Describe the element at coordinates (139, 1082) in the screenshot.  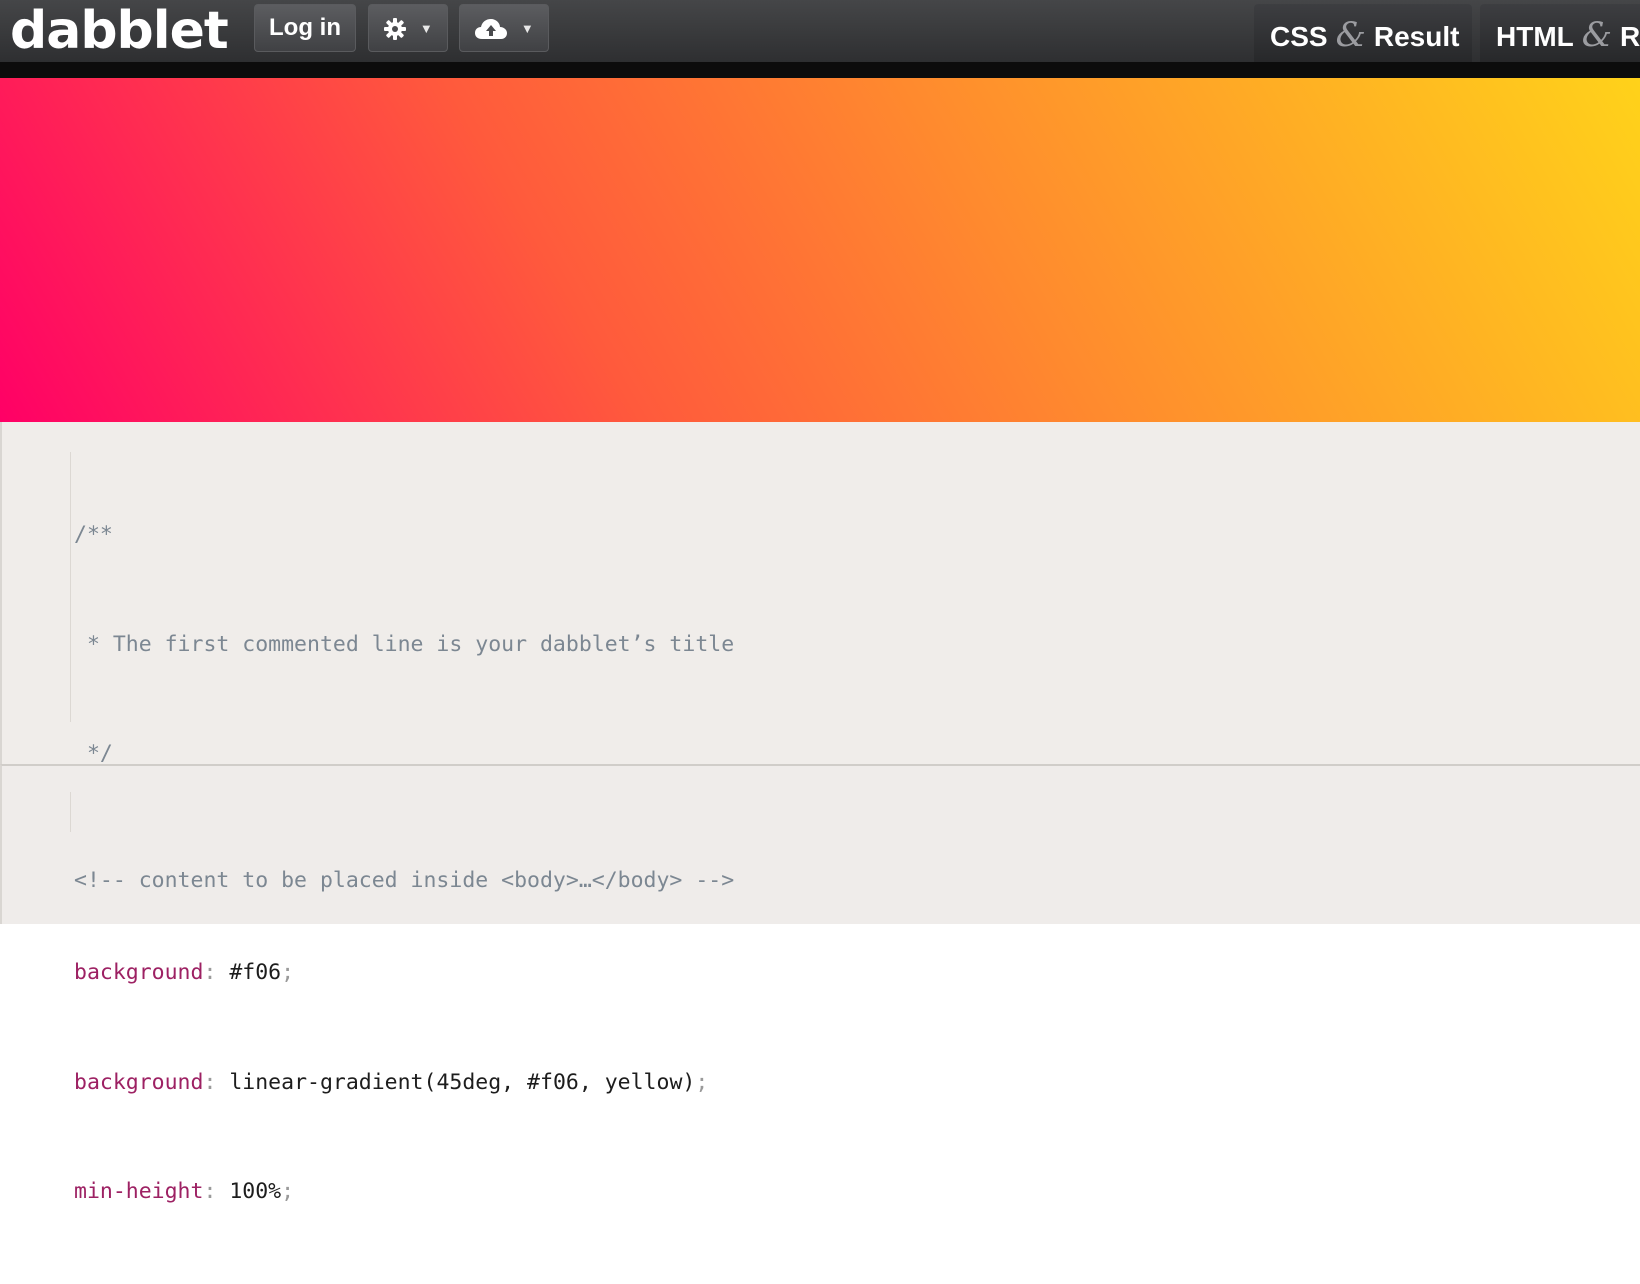
I see `css-property: background` at that location.